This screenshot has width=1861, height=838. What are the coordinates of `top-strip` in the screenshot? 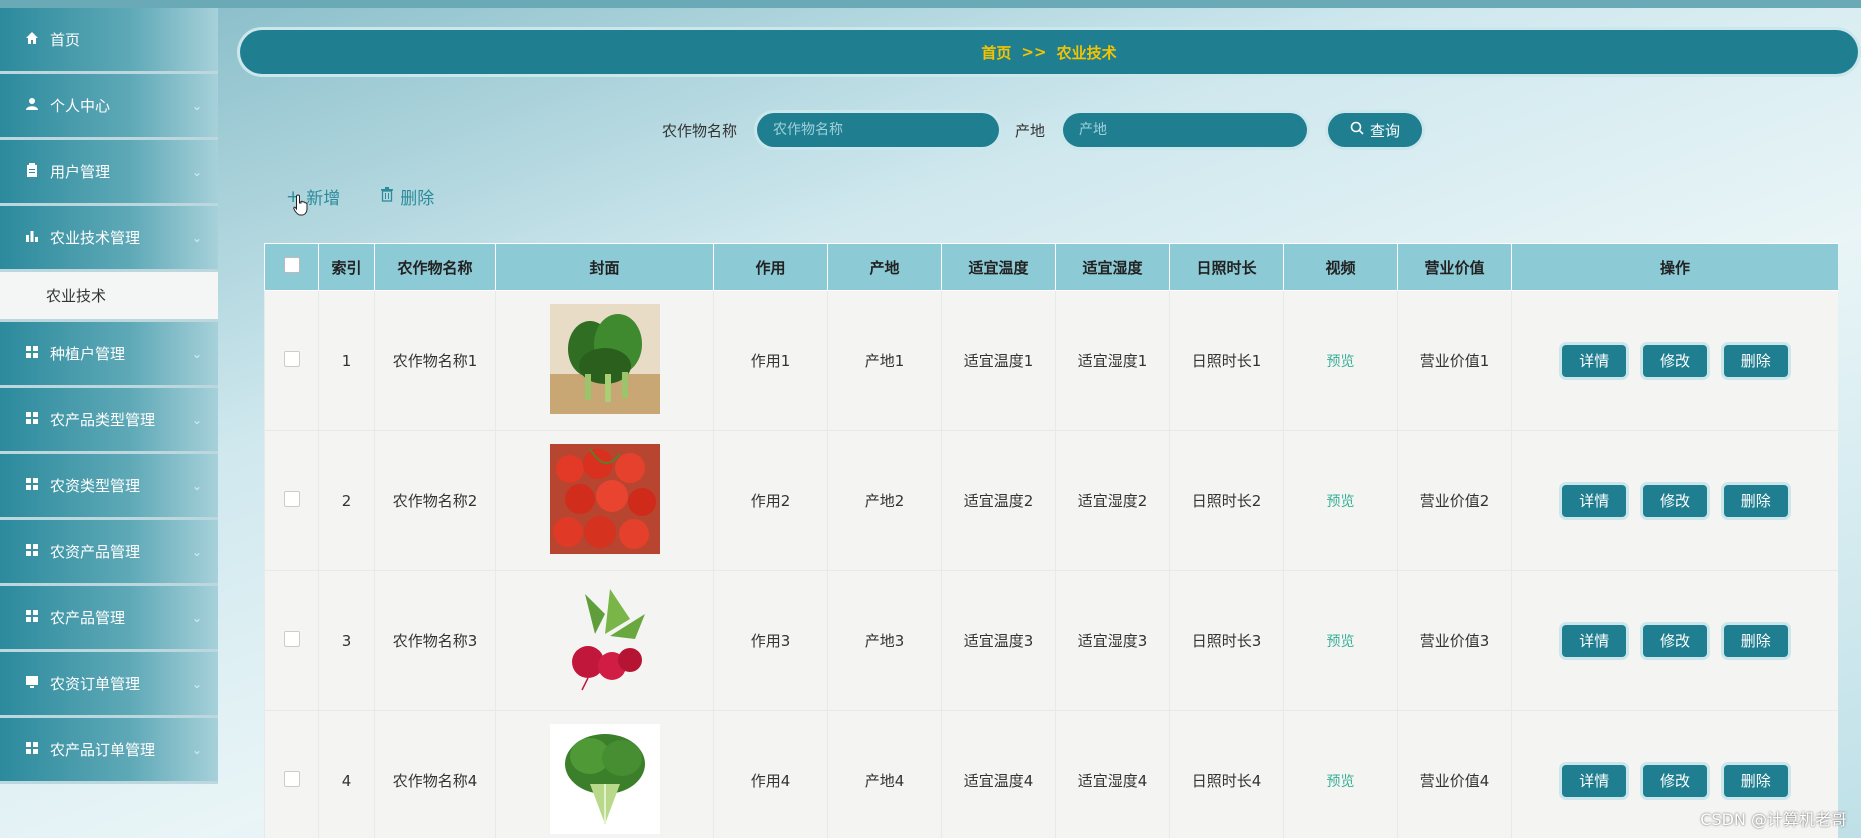 It's located at (930, 4).